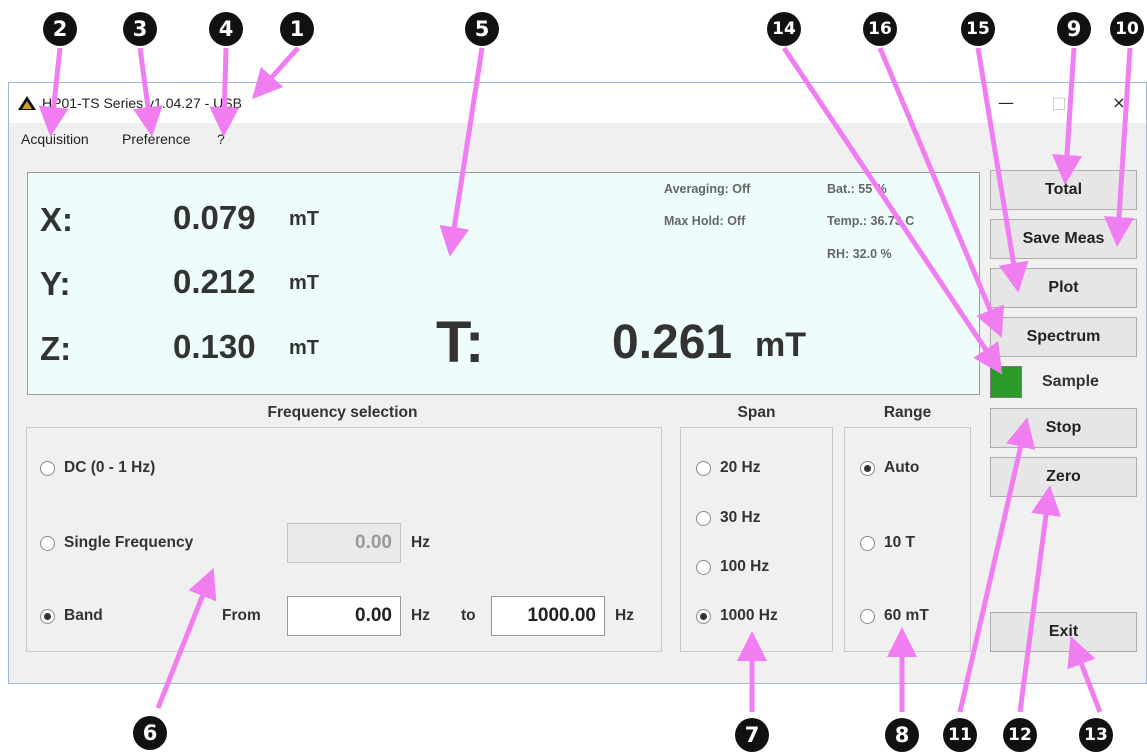  Describe the element at coordinates (624, 615) in the screenshot. I see `to-unit: Hz` at that location.